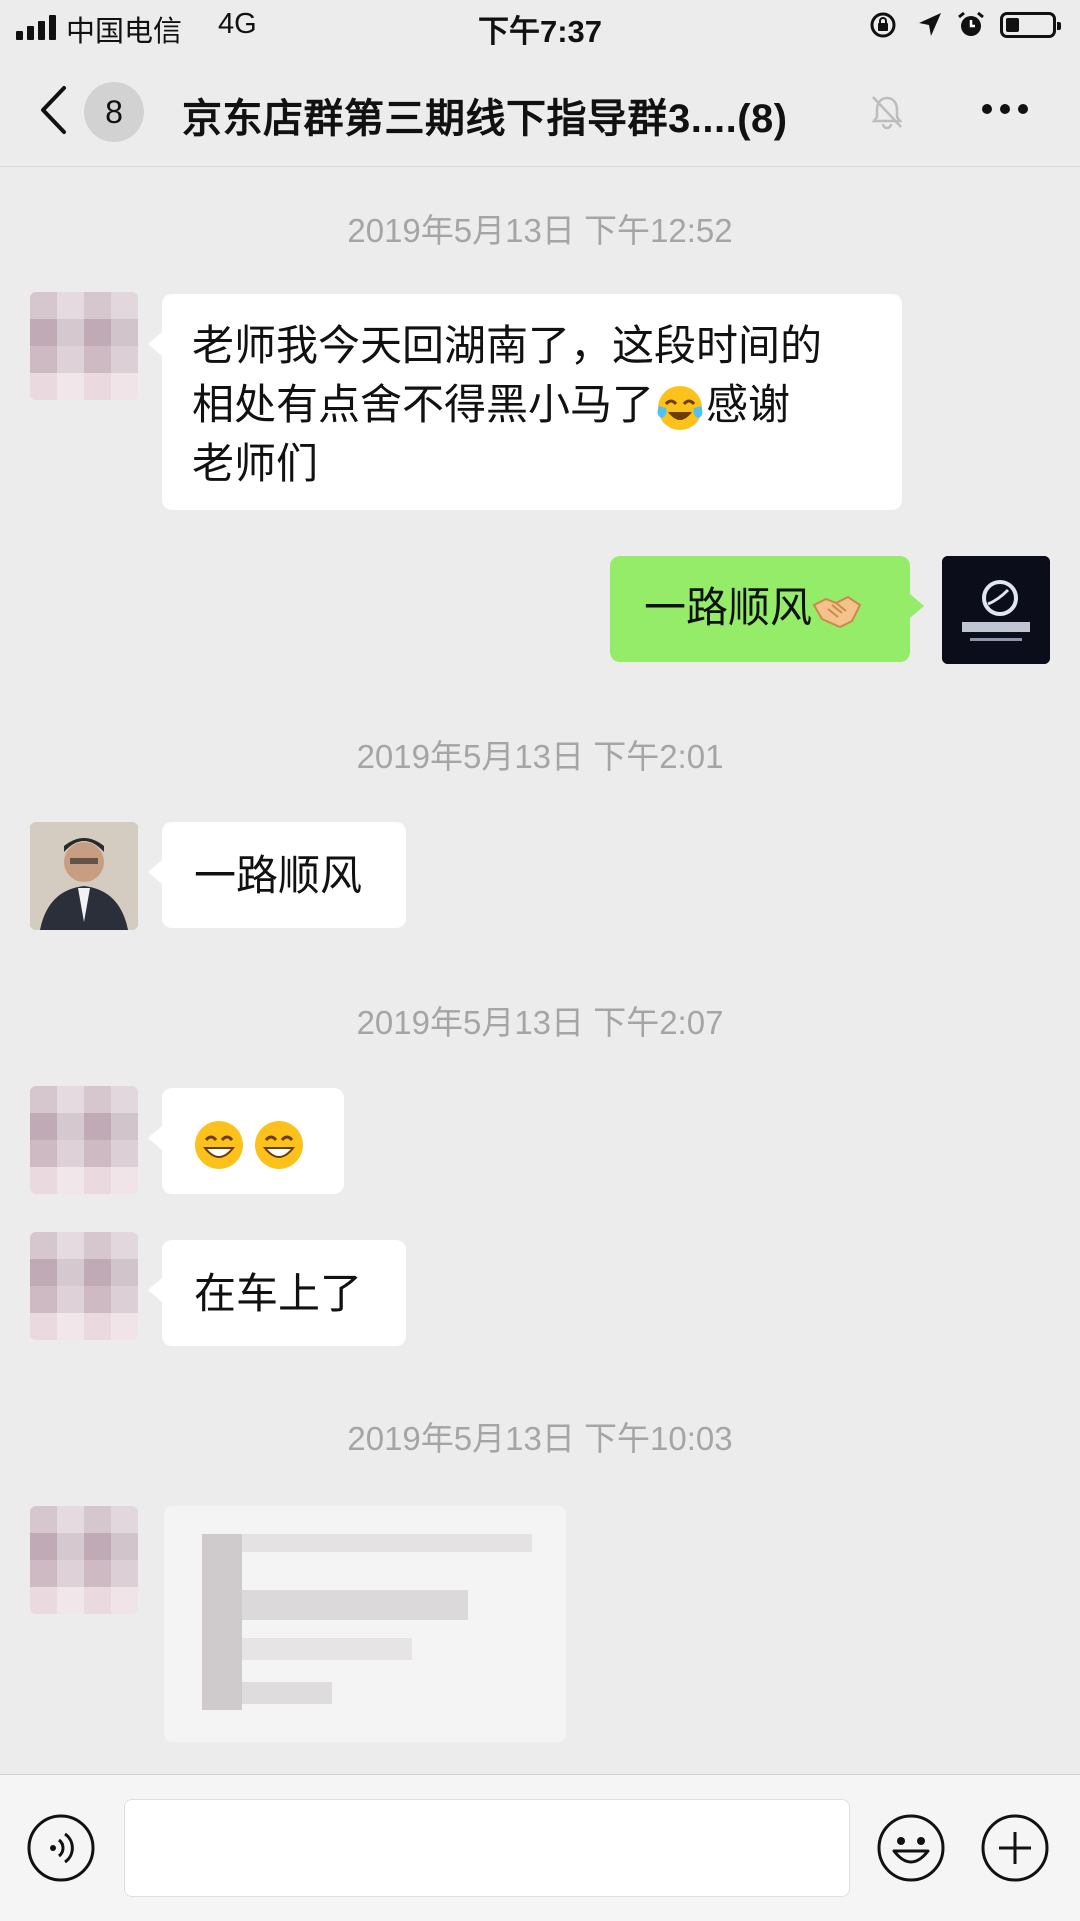 This screenshot has height=1921, width=1080. What do you see at coordinates (540, 756) in the screenshot?
I see `timestamp: 2019年5月13日 下午2:01` at bounding box center [540, 756].